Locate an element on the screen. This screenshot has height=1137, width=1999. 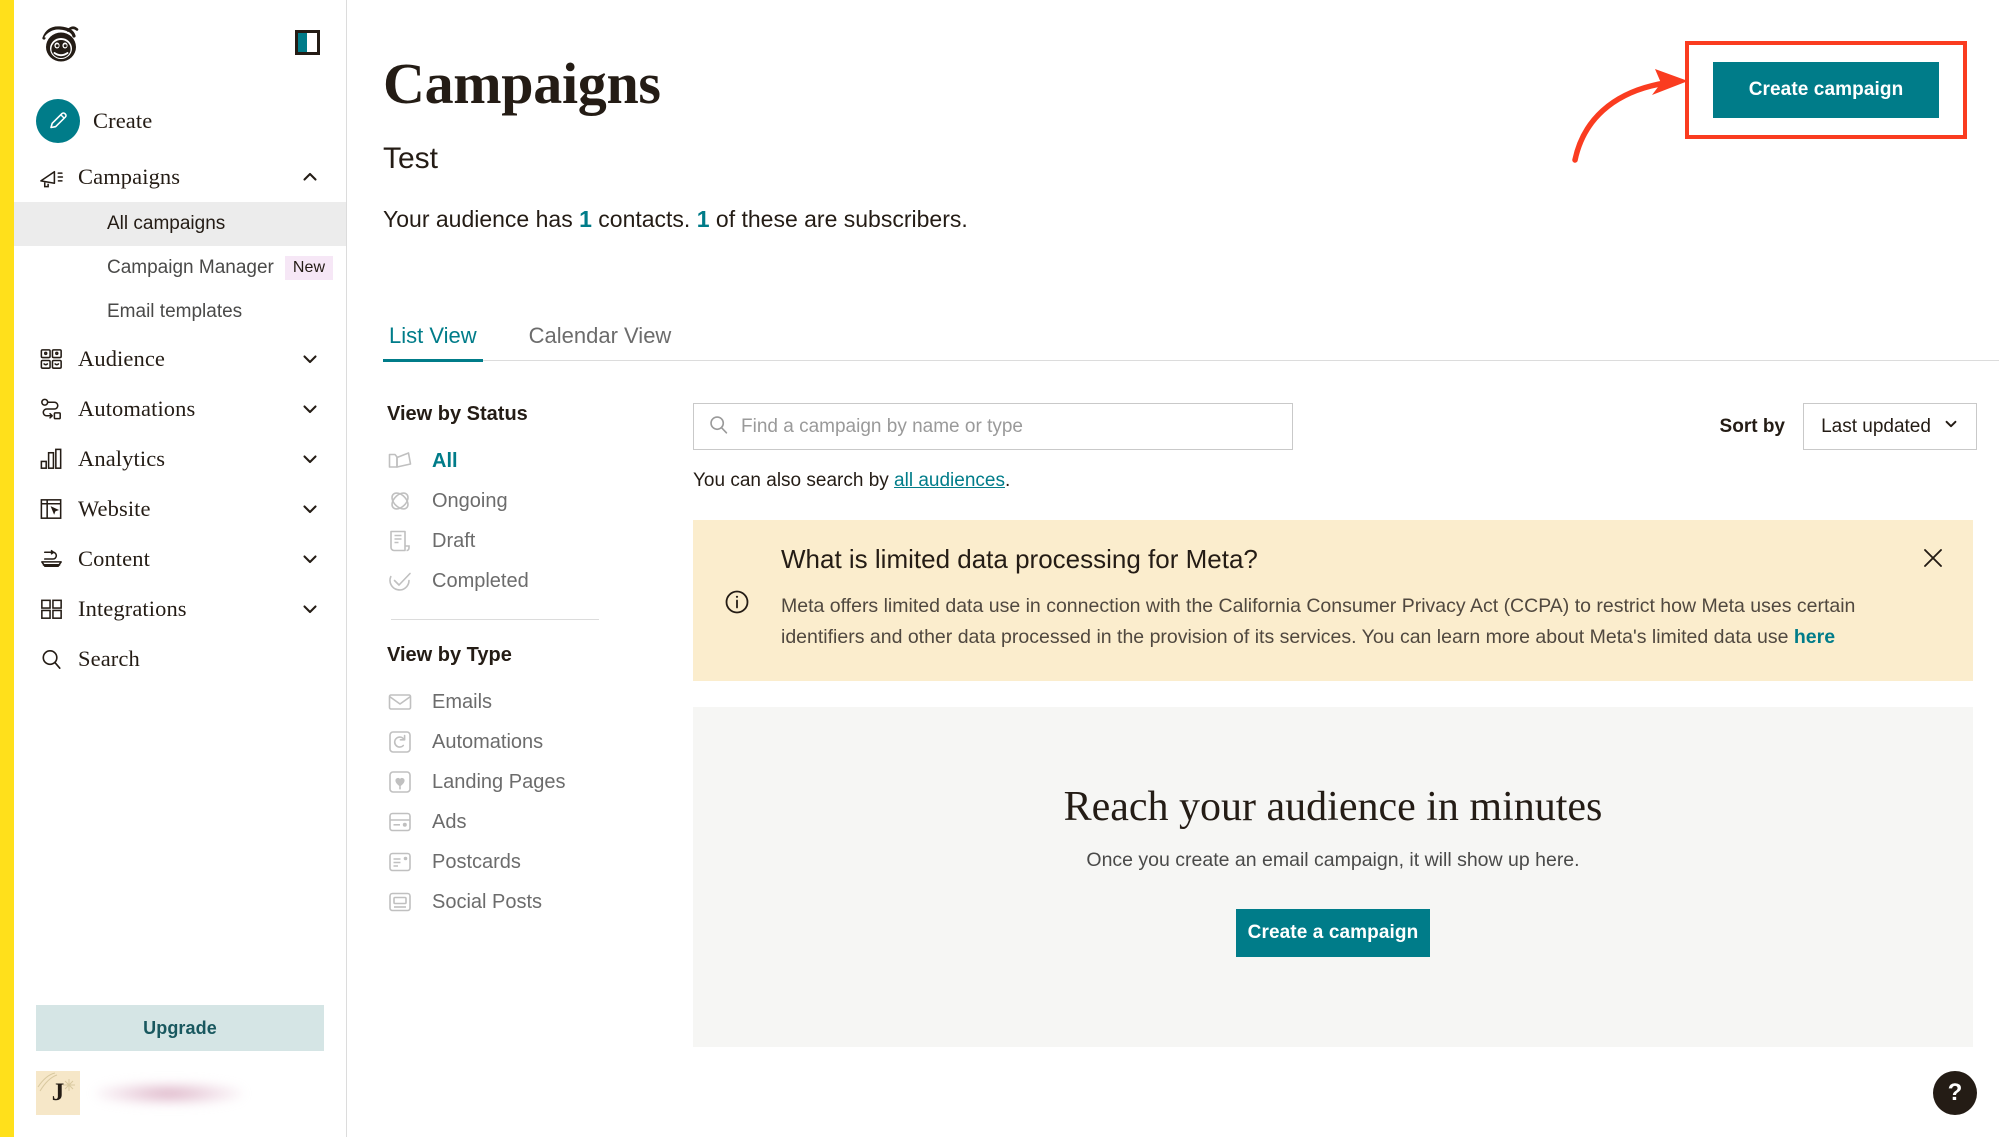
ongoing-atom-icon is located at coordinates (409, 501).